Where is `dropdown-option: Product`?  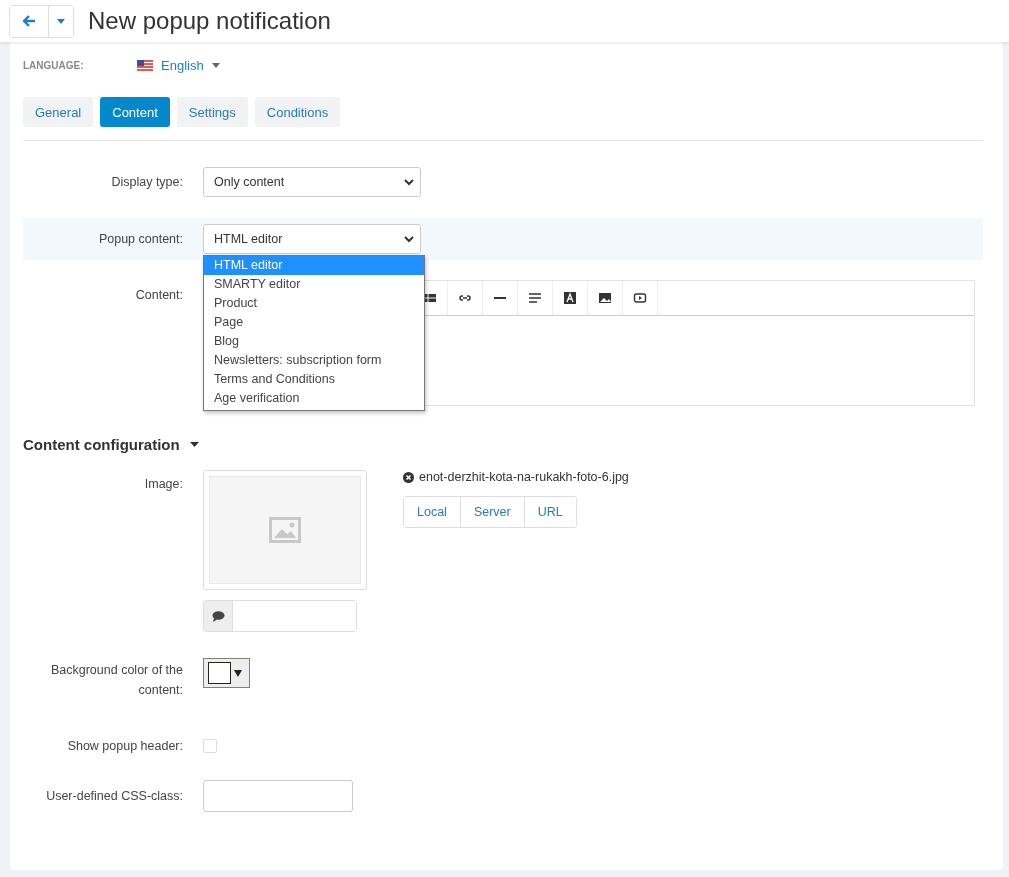
dropdown-option: Product is located at coordinates (314, 303).